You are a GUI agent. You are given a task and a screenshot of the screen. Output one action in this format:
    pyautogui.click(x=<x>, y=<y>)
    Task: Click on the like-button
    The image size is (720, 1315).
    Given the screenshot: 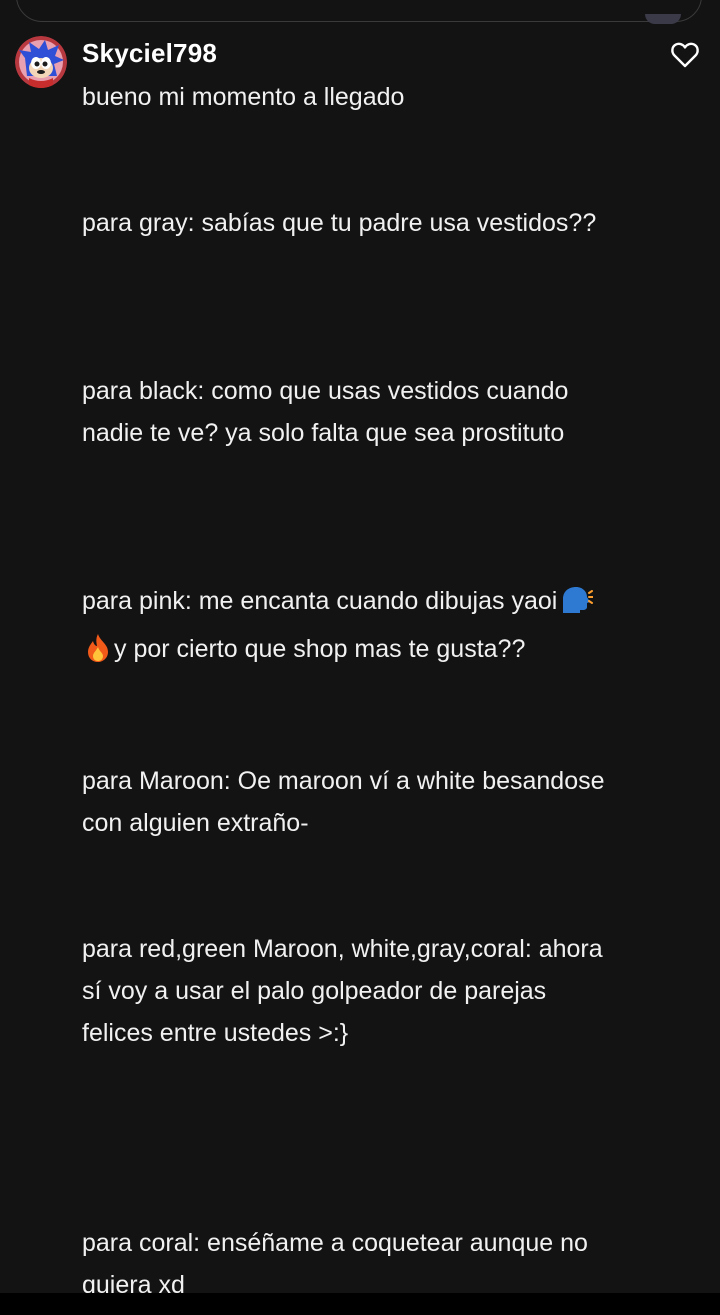 What is the action you would take?
    pyautogui.click(x=685, y=55)
    